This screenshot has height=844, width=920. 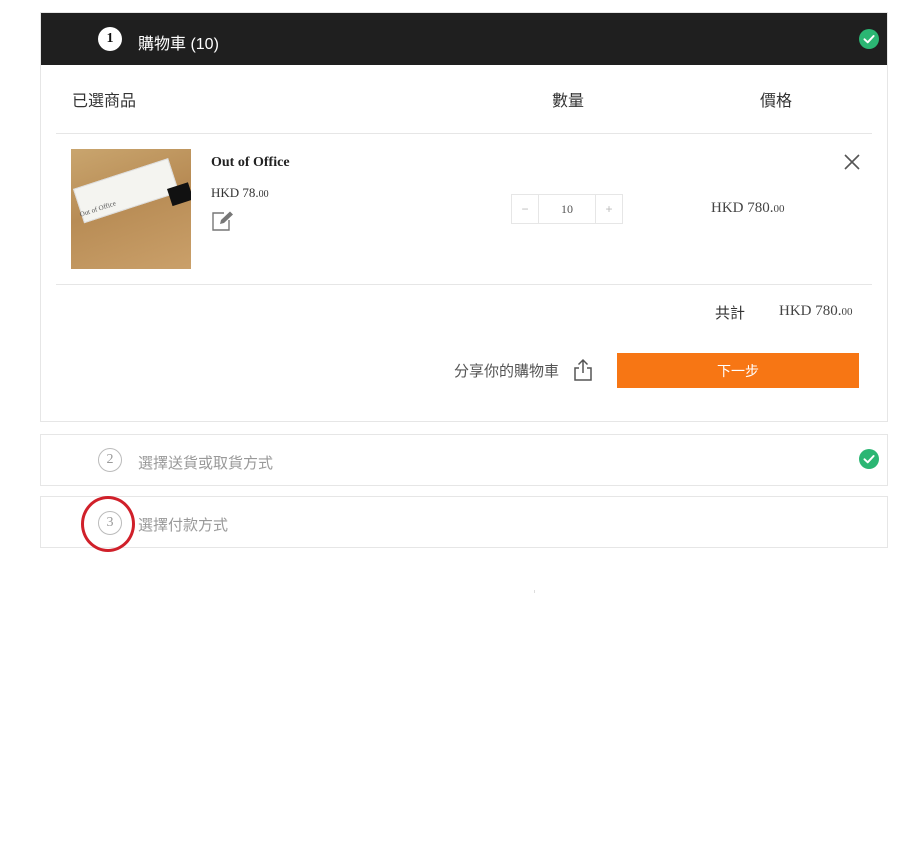 I want to click on column-header-price: 價格, so click(x=776, y=101).